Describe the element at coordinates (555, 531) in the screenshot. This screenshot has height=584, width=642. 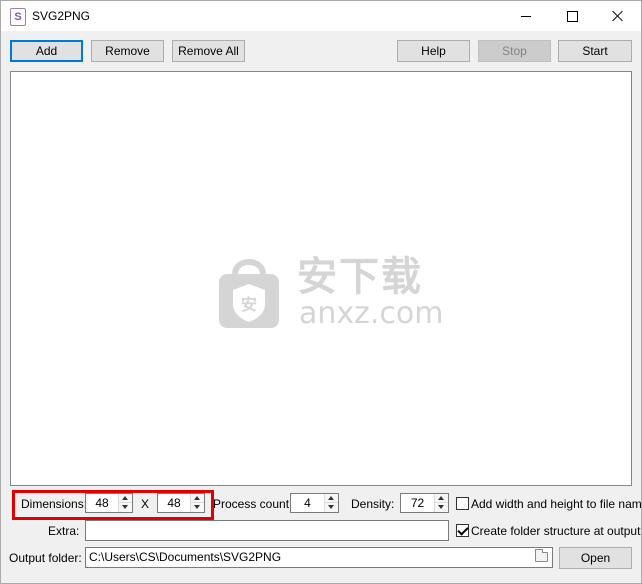
I see `create-folder-structure-label: Create folder structure at output` at that location.